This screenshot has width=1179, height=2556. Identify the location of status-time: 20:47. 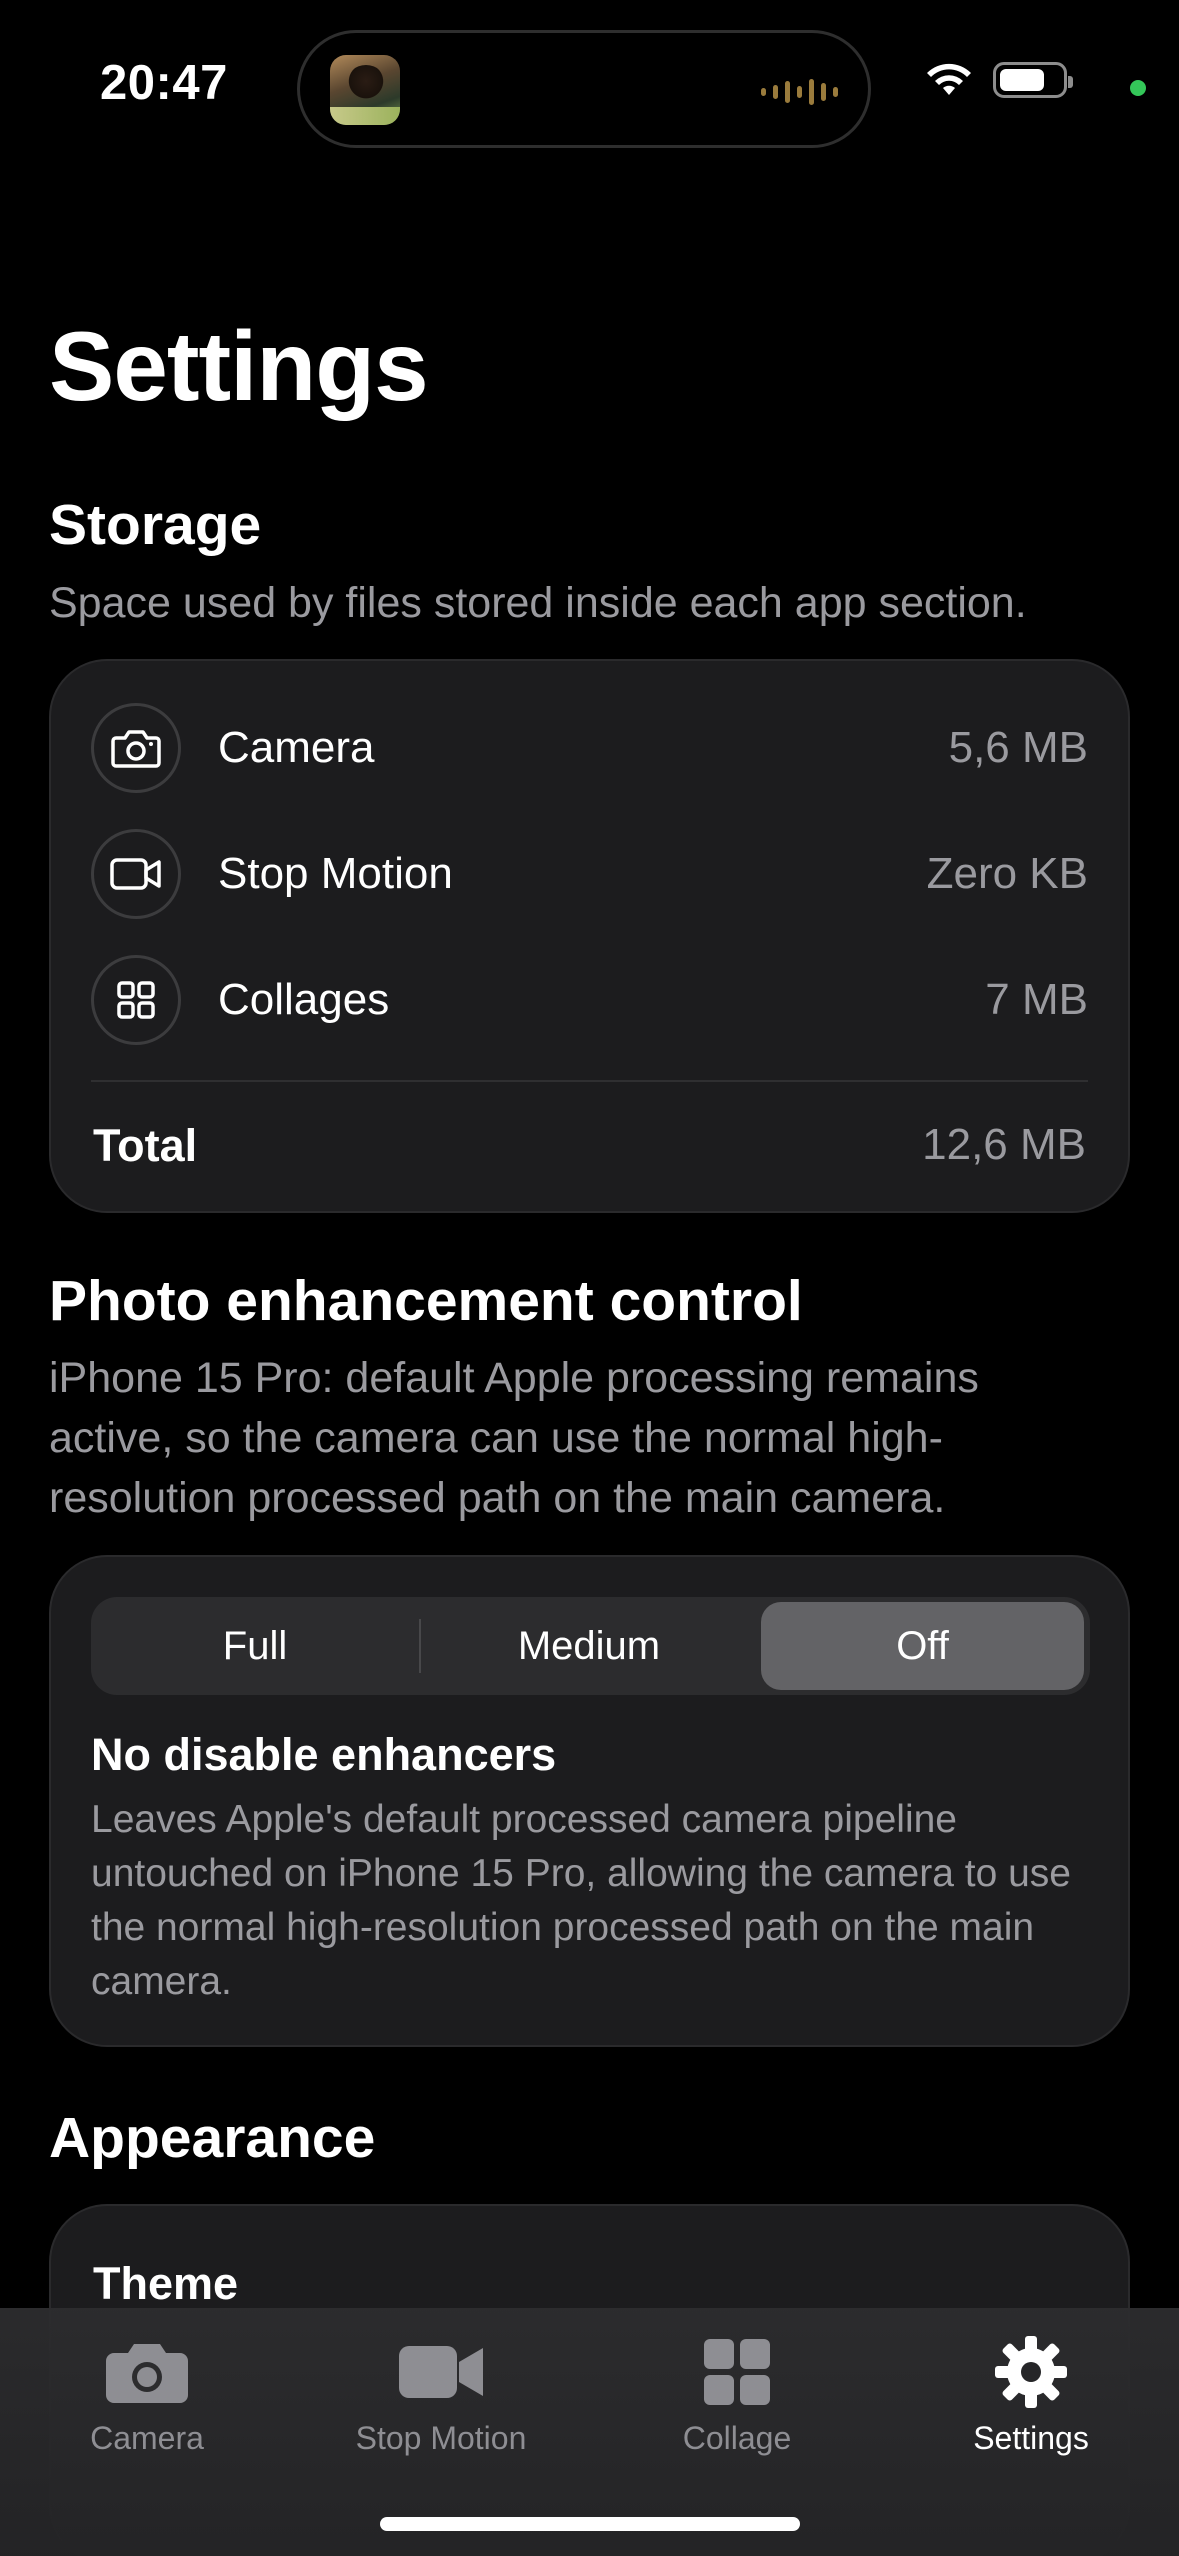
(164, 83).